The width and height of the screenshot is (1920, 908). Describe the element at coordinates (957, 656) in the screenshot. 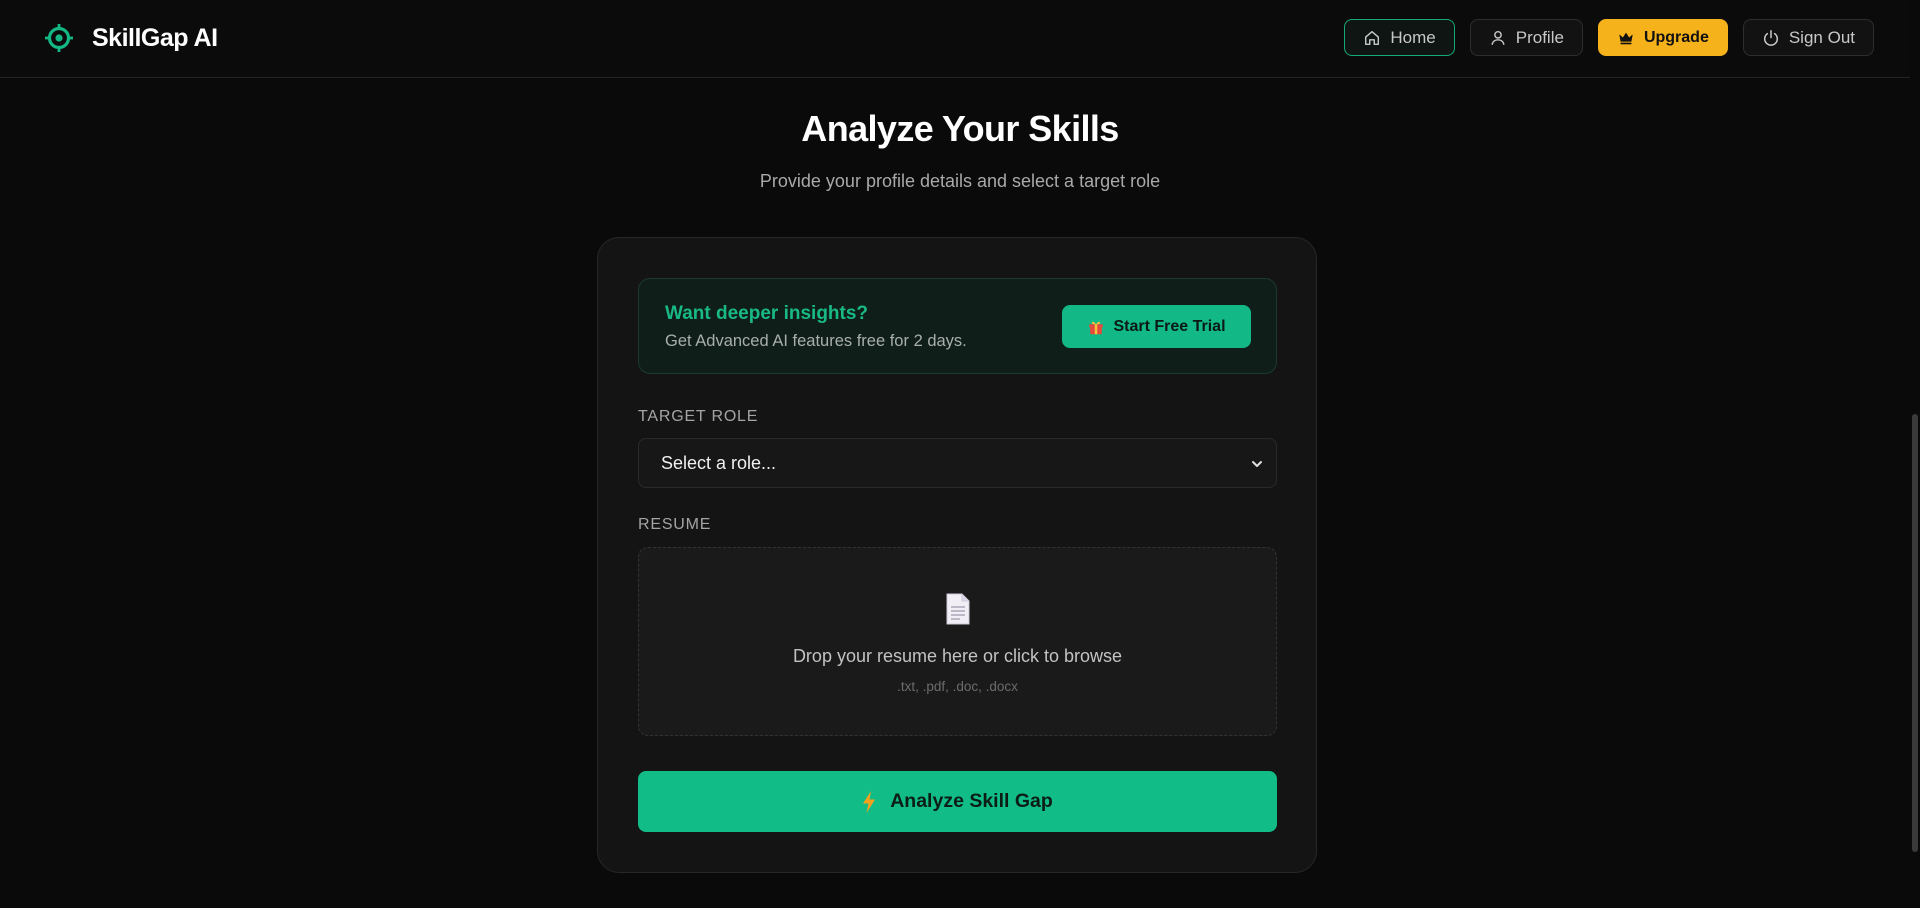

I see `dropzone-text: Drop your resume here or click to browse` at that location.